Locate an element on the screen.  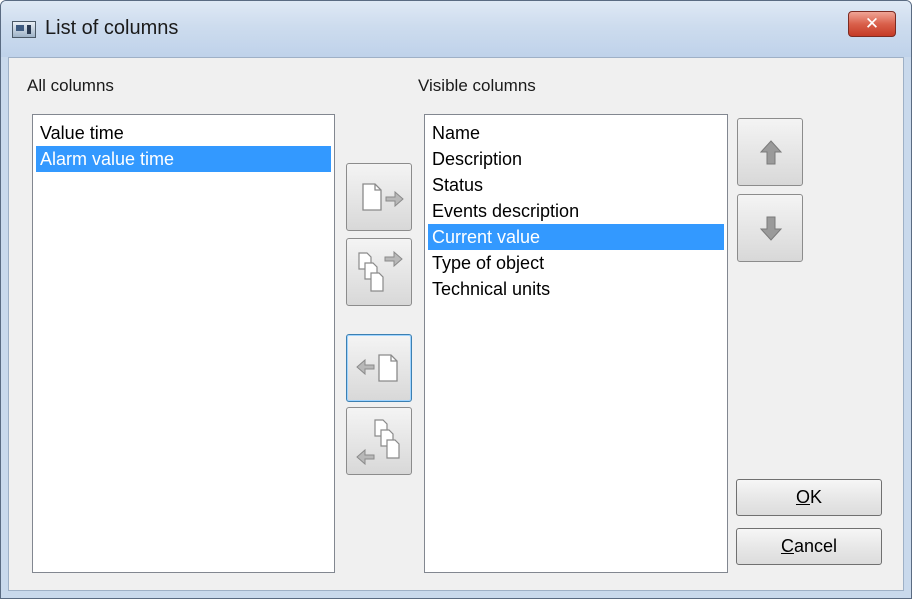
remove-column-button is located at coordinates (379, 368).